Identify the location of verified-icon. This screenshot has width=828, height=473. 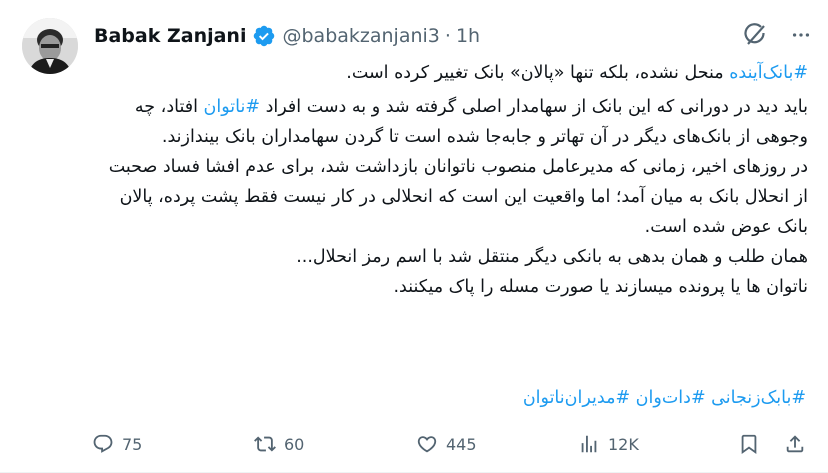
(264, 36).